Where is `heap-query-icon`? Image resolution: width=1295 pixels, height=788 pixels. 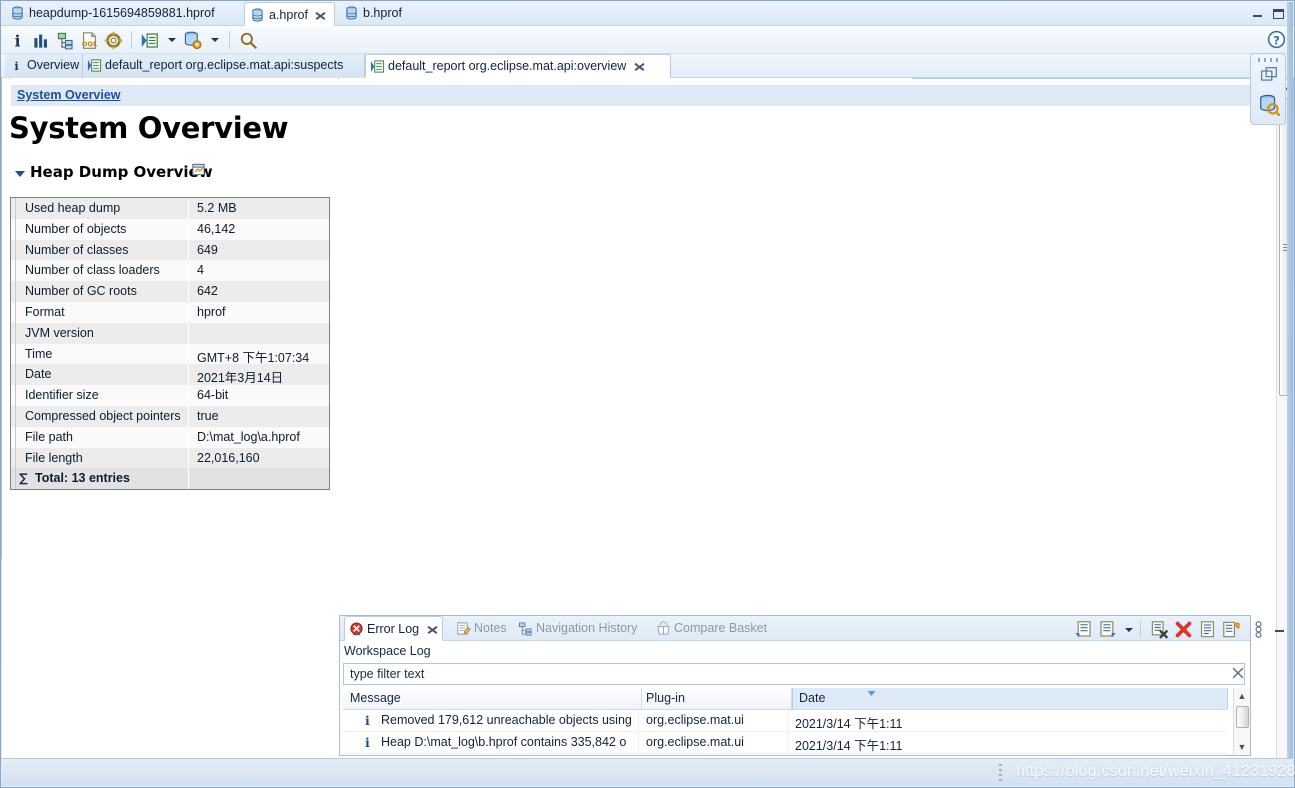 heap-query-icon is located at coordinates (192, 40).